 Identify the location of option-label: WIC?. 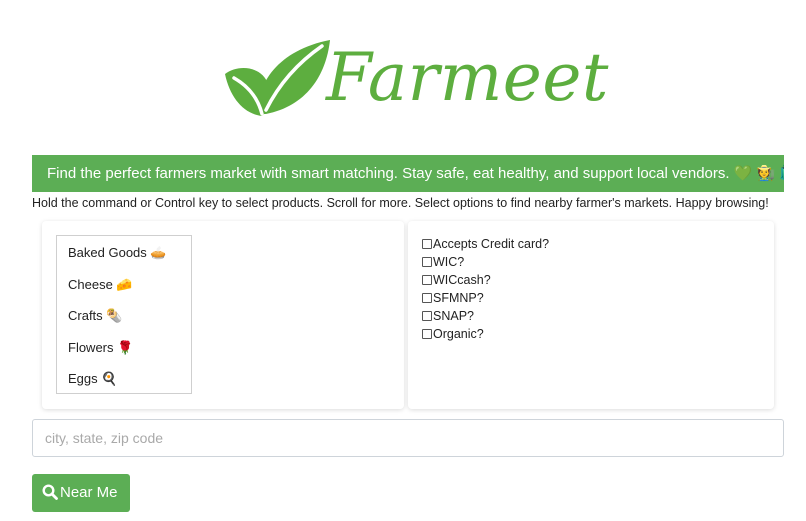
(449, 262).